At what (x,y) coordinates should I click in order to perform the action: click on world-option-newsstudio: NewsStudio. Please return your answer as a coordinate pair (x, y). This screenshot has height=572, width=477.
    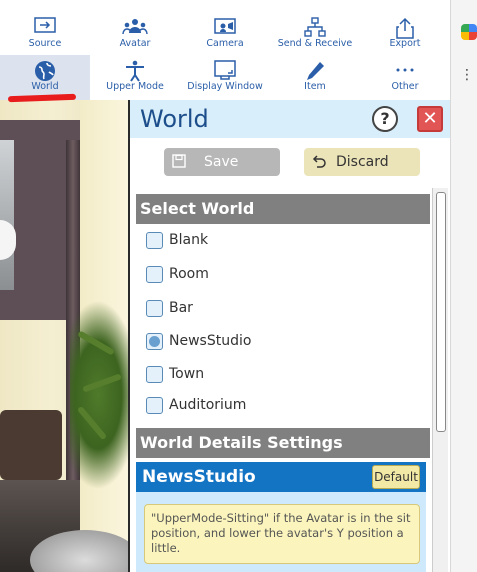
    Looking at the image, I should click on (198, 341).